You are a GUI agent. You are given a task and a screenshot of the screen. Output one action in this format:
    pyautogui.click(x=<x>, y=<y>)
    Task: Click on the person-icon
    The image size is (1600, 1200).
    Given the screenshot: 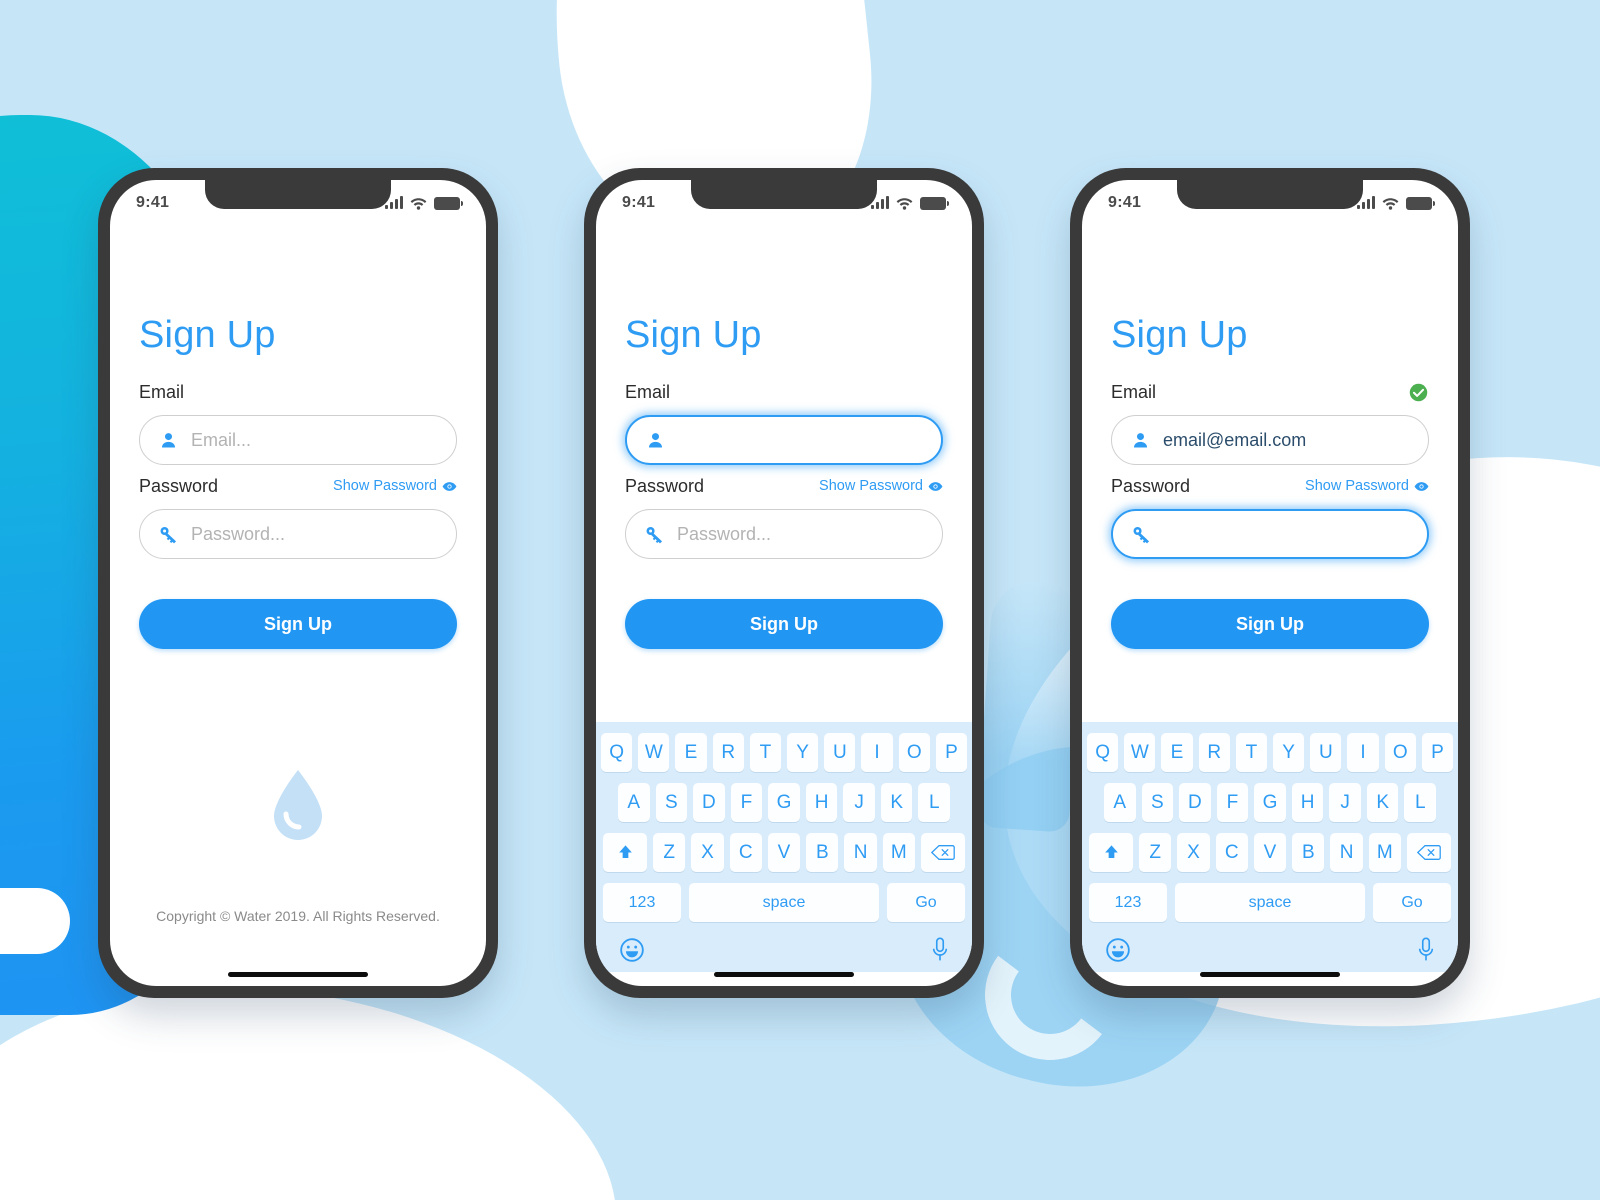 What is the action you would take?
    pyautogui.click(x=1140, y=439)
    